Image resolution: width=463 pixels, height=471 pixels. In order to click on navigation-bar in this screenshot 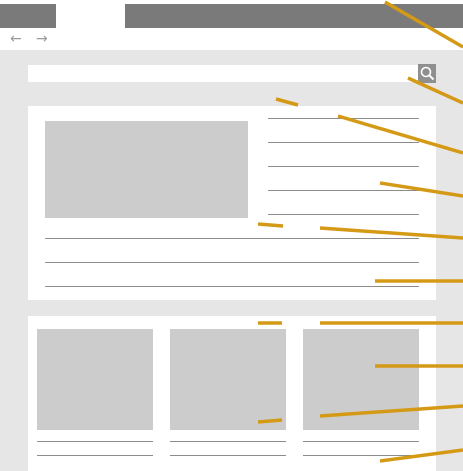, I will do `click(231, 39)`.